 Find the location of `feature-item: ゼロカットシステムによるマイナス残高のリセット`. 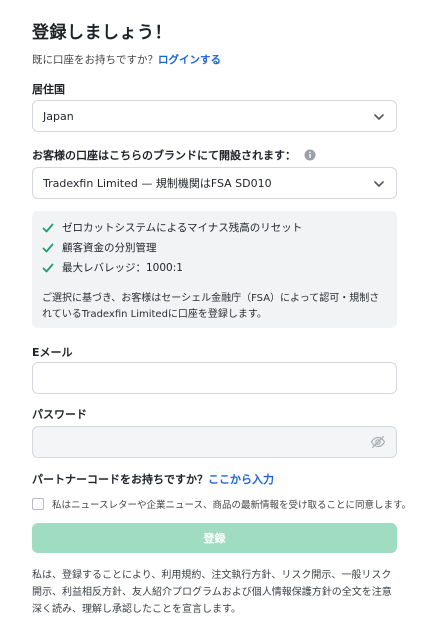

feature-item: ゼロカットシステムによるマイナス残高のリセット is located at coordinates (172, 227).